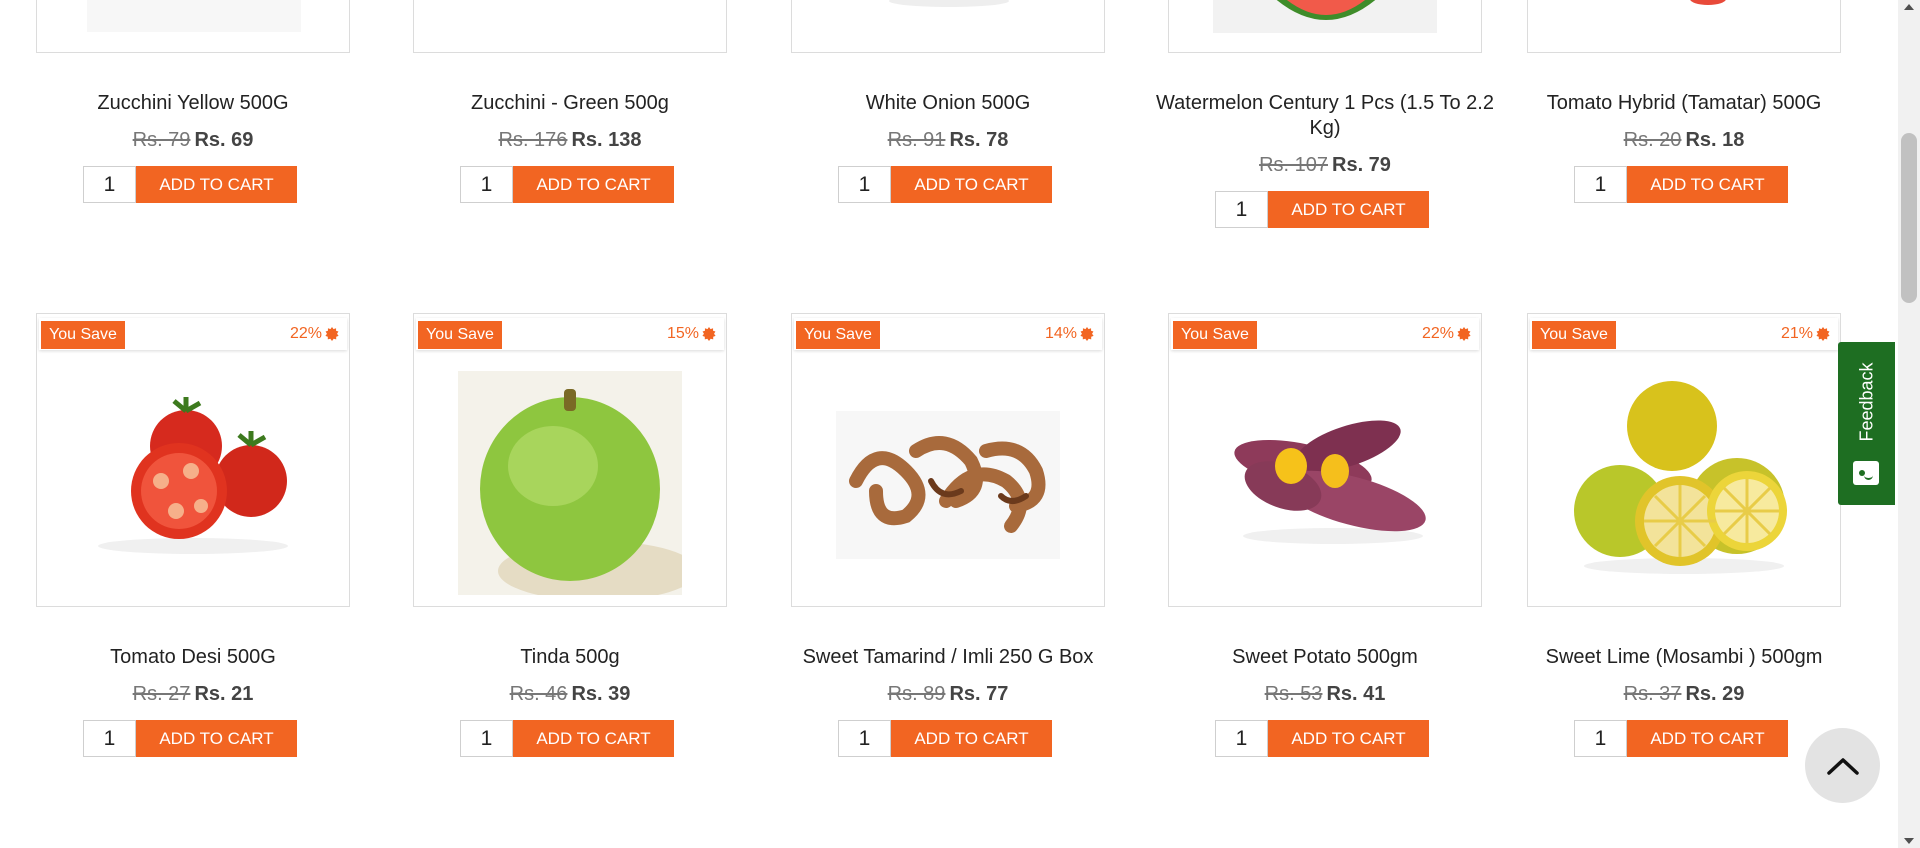  Describe the element at coordinates (1356, 694) in the screenshot. I see `sale-price: Rs. 41` at that location.